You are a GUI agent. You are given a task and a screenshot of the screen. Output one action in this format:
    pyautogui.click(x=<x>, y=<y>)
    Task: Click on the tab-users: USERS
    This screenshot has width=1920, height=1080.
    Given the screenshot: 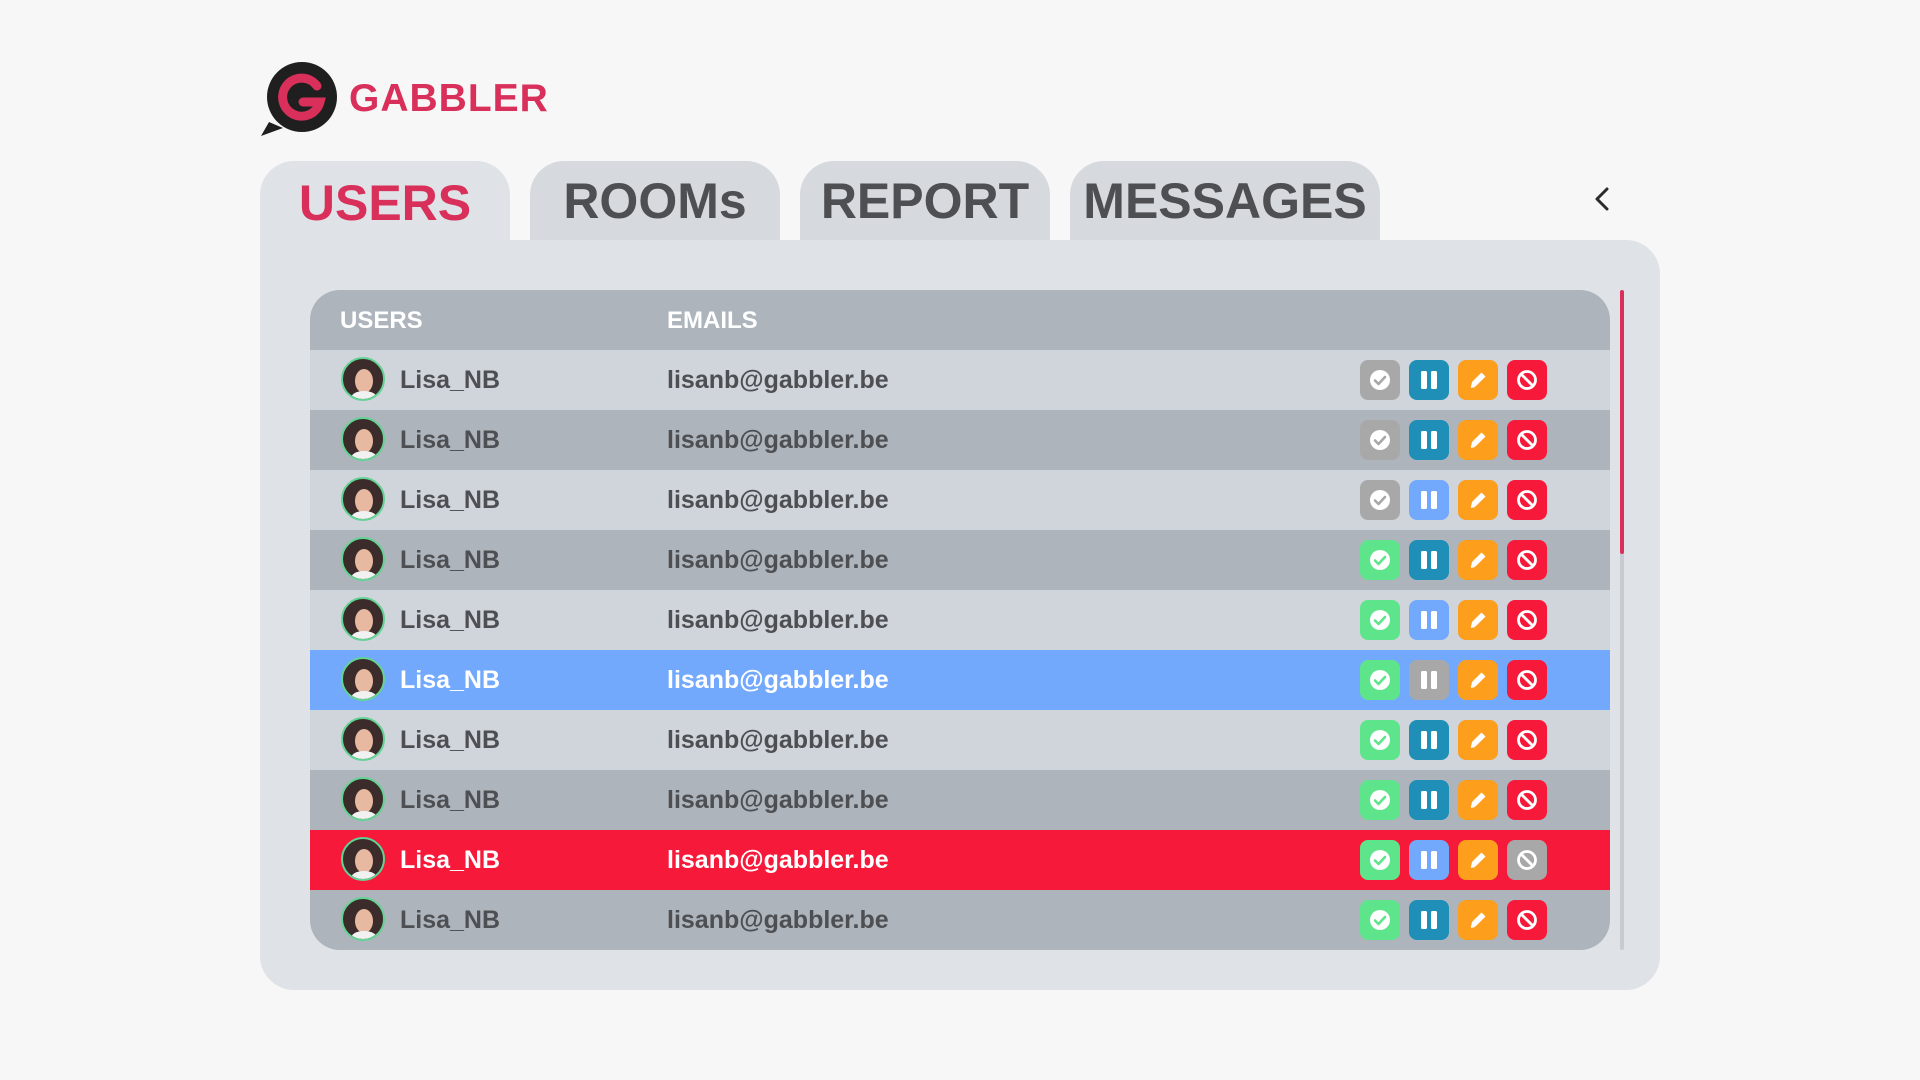 What is the action you would take?
    pyautogui.click(x=385, y=203)
    